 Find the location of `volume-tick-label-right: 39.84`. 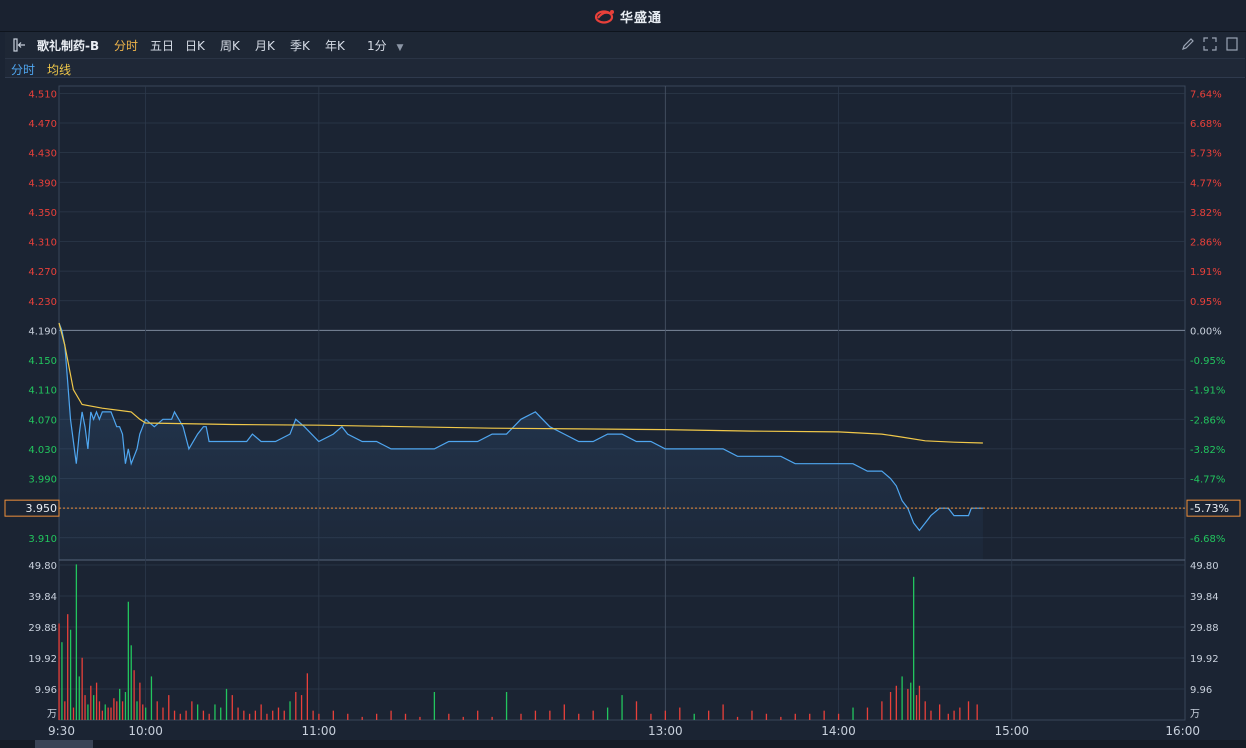

volume-tick-label-right: 39.84 is located at coordinates (1204, 597).